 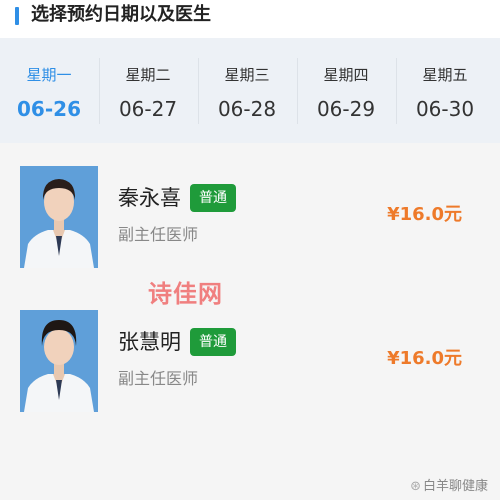 What do you see at coordinates (247, 90) in the screenshot?
I see `date-tab-wednesday: 星期三 06-28` at bounding box center [247, 90].